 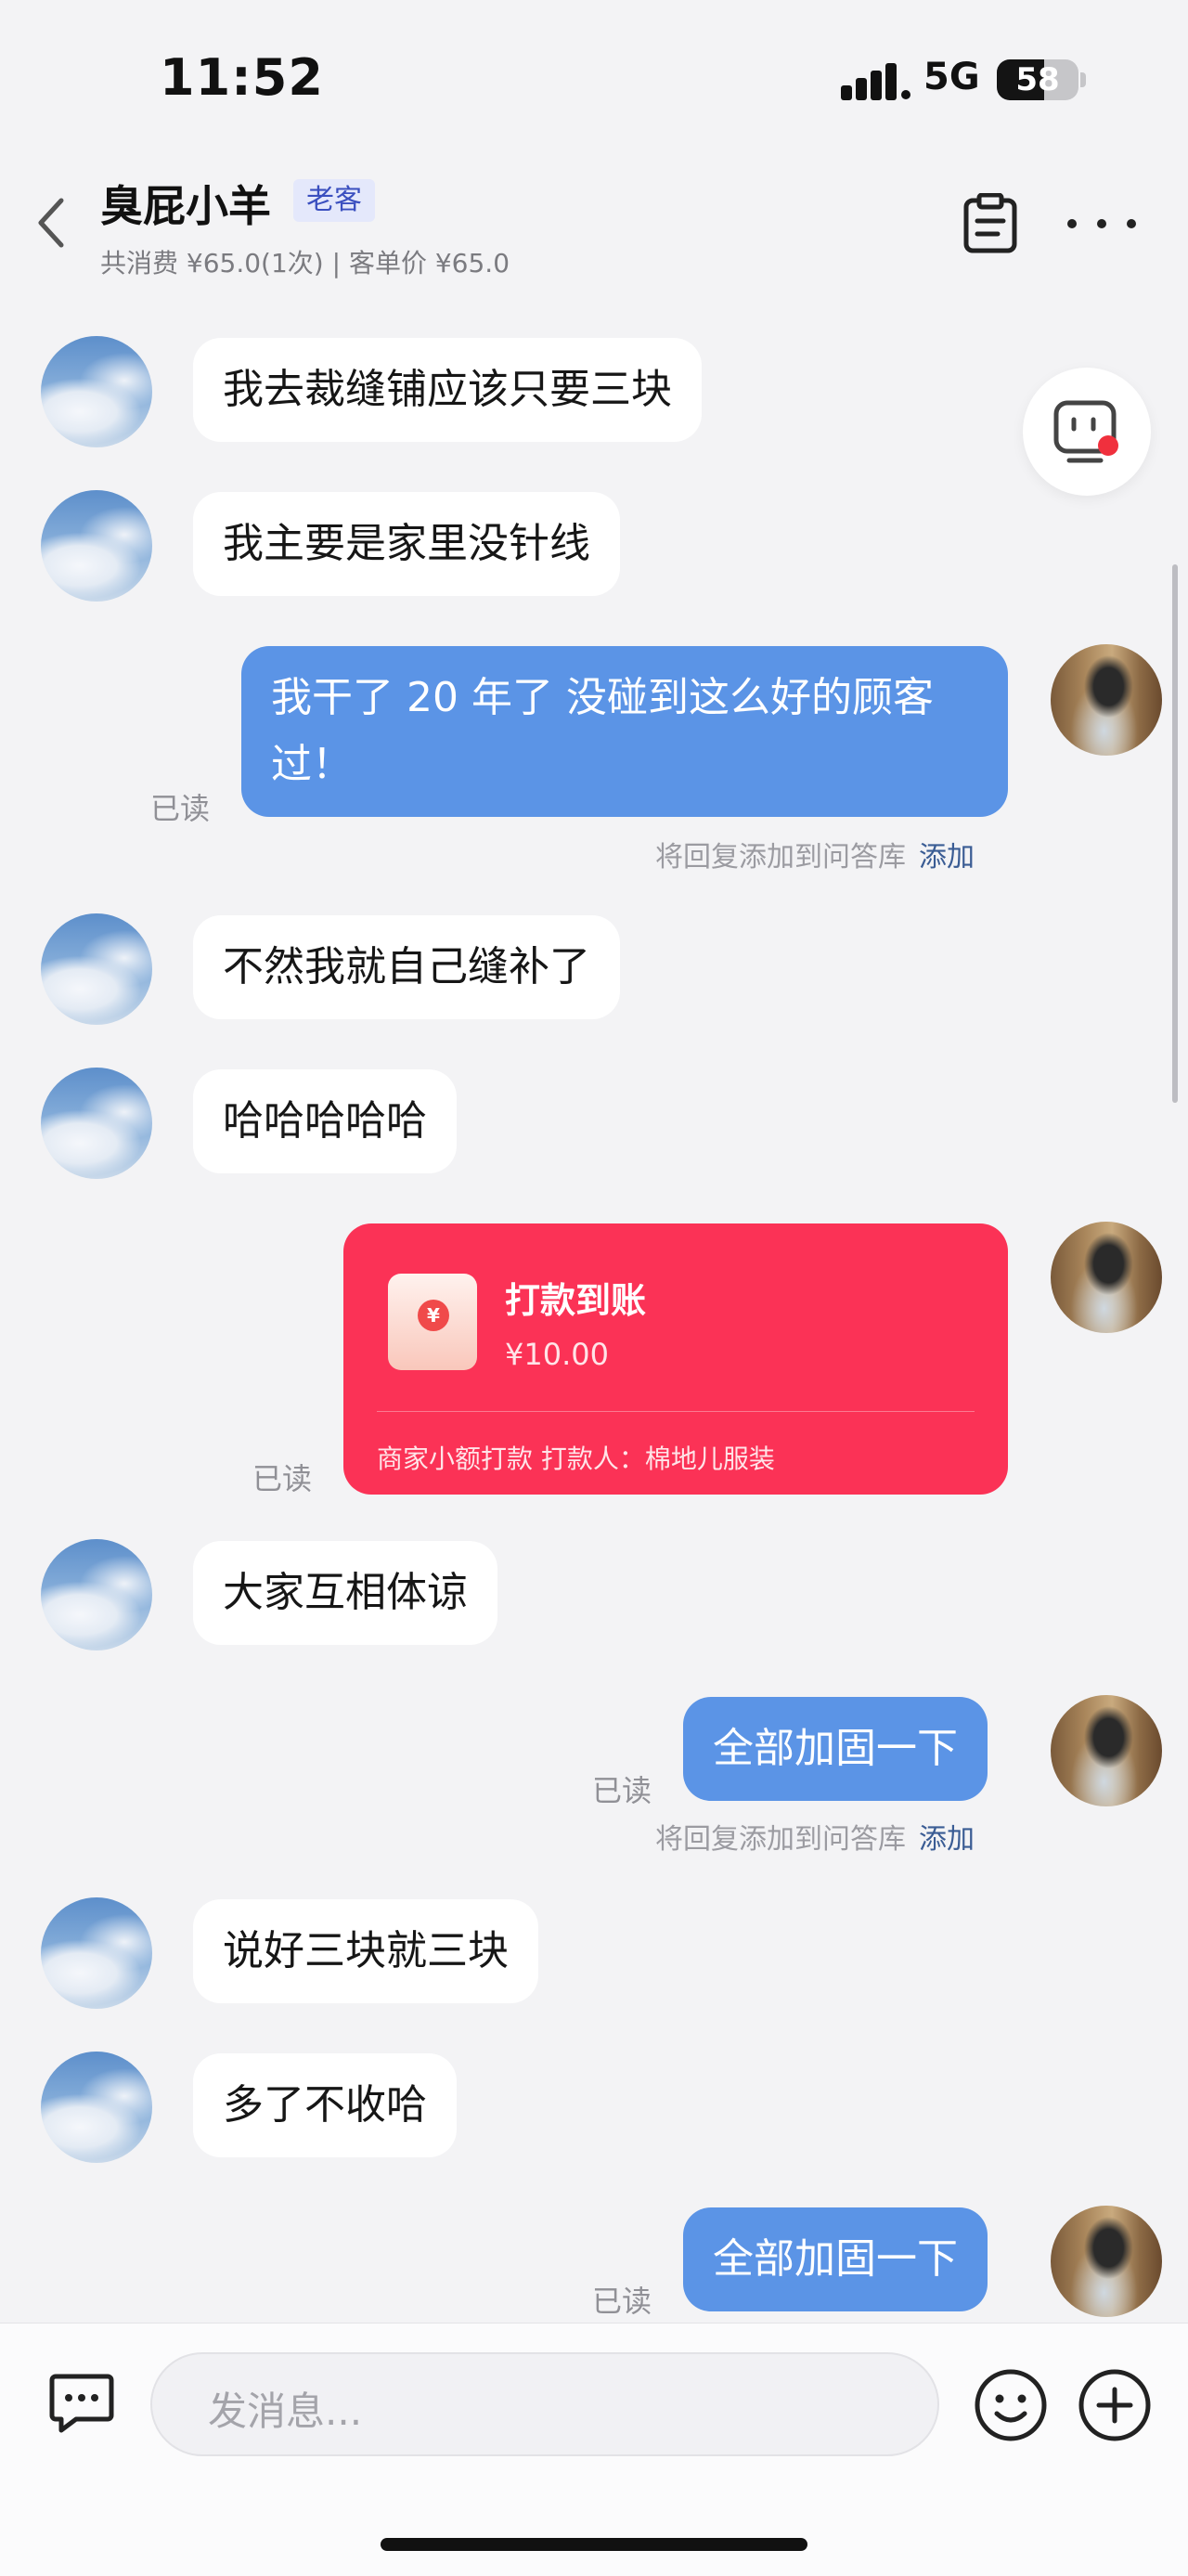 What do you see at coordinates (1083, 79) in the screenshot?
I see `battery-cap` at bounding box center [1083, 79].